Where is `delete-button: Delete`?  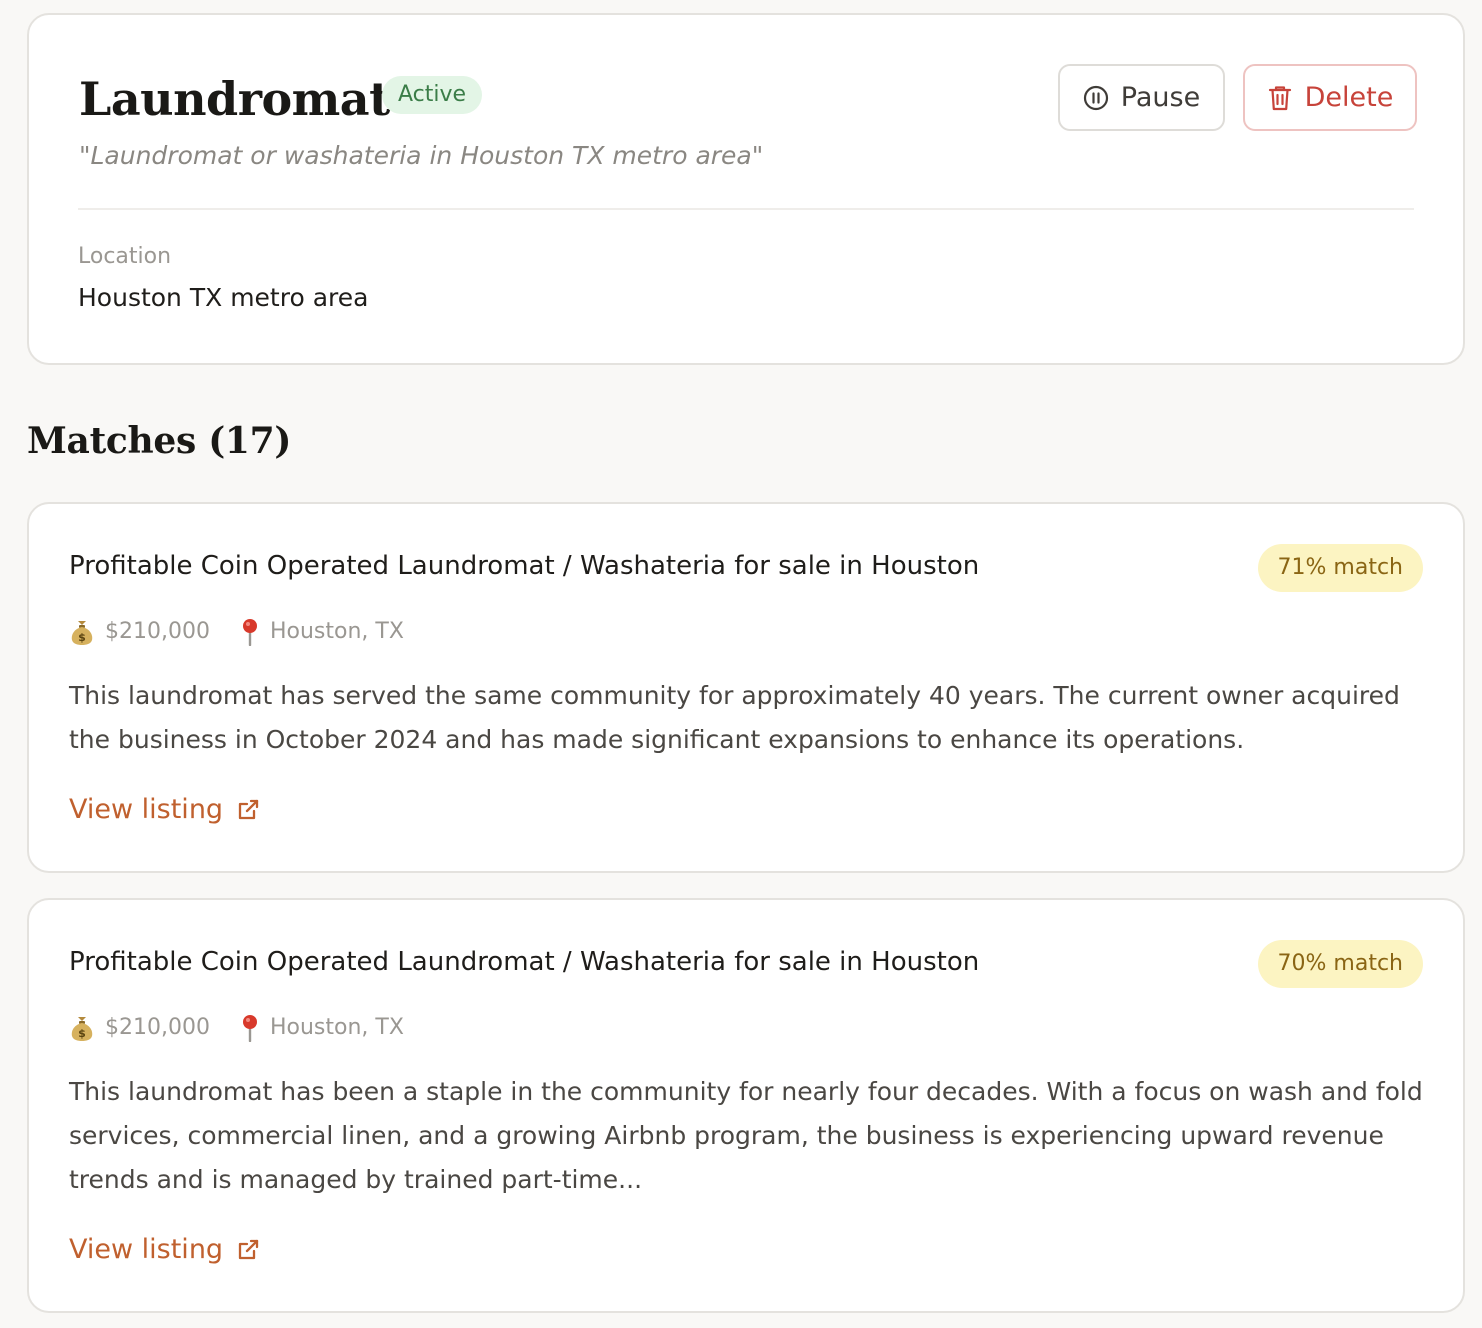 delete-button: Delete is located at coordinates (1330, 97).